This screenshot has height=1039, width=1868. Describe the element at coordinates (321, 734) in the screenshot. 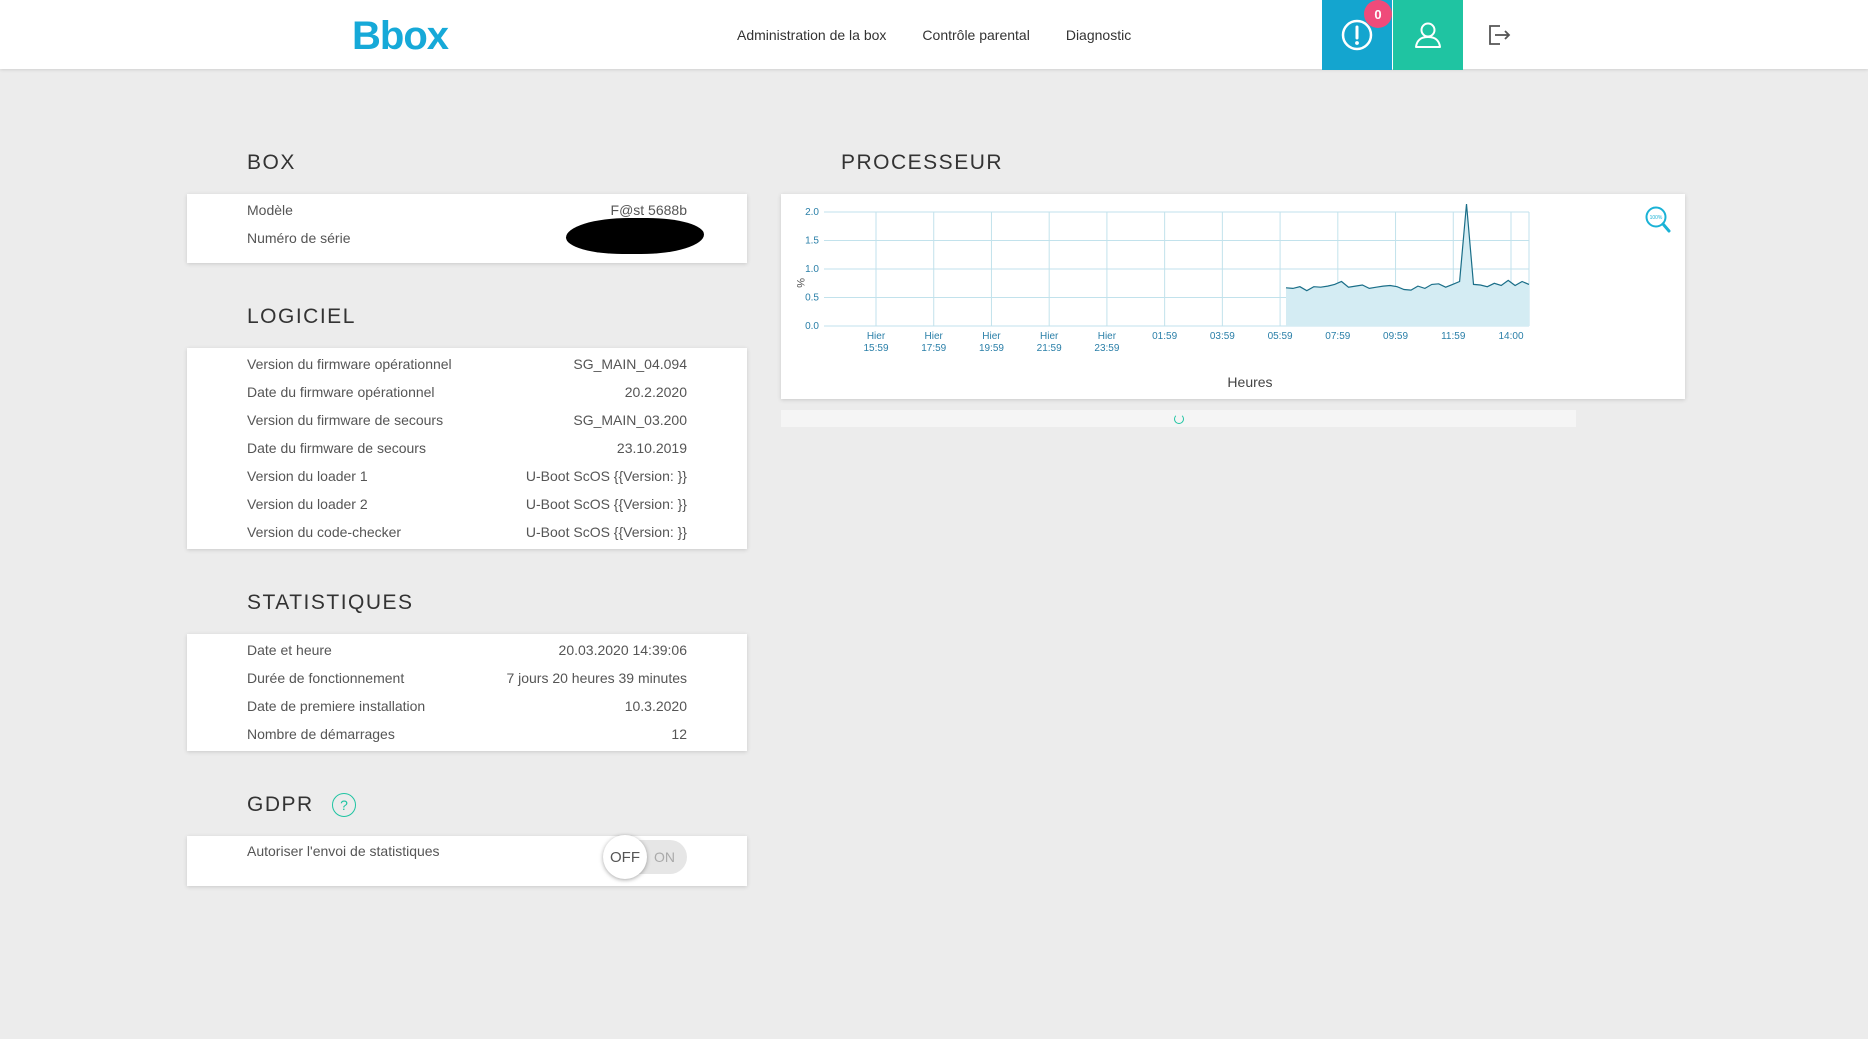

I see `row-label: Nombre de démarrages` at that location.